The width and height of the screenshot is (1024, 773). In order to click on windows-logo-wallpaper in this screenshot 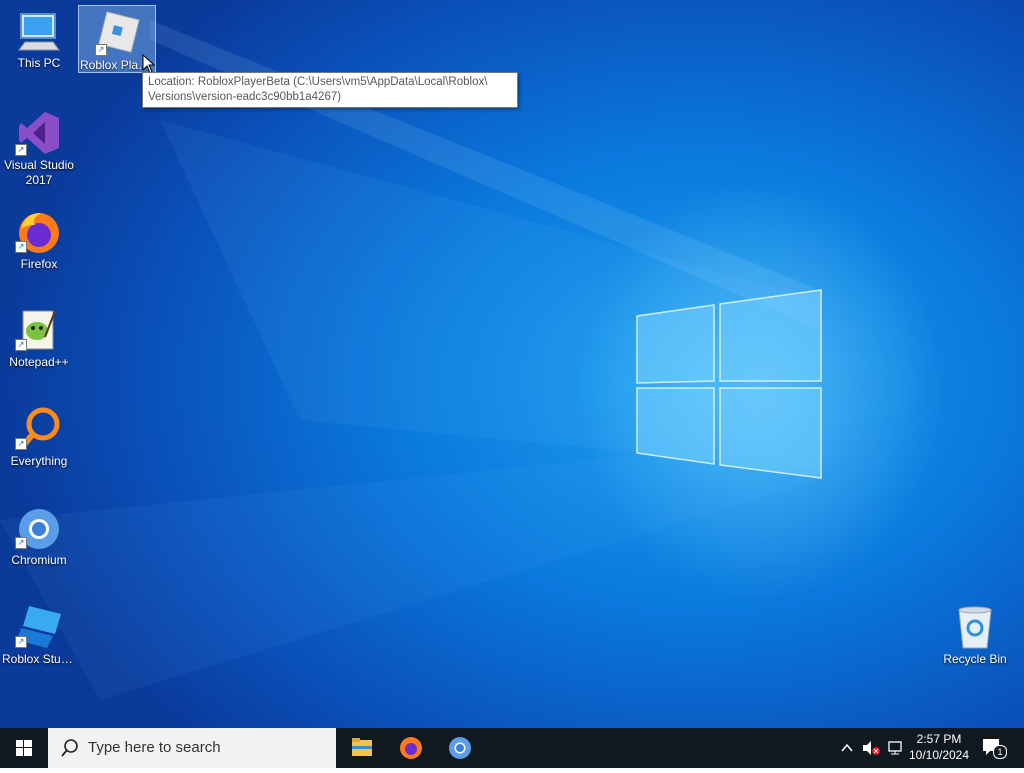, I will do `click(729, 384)`.